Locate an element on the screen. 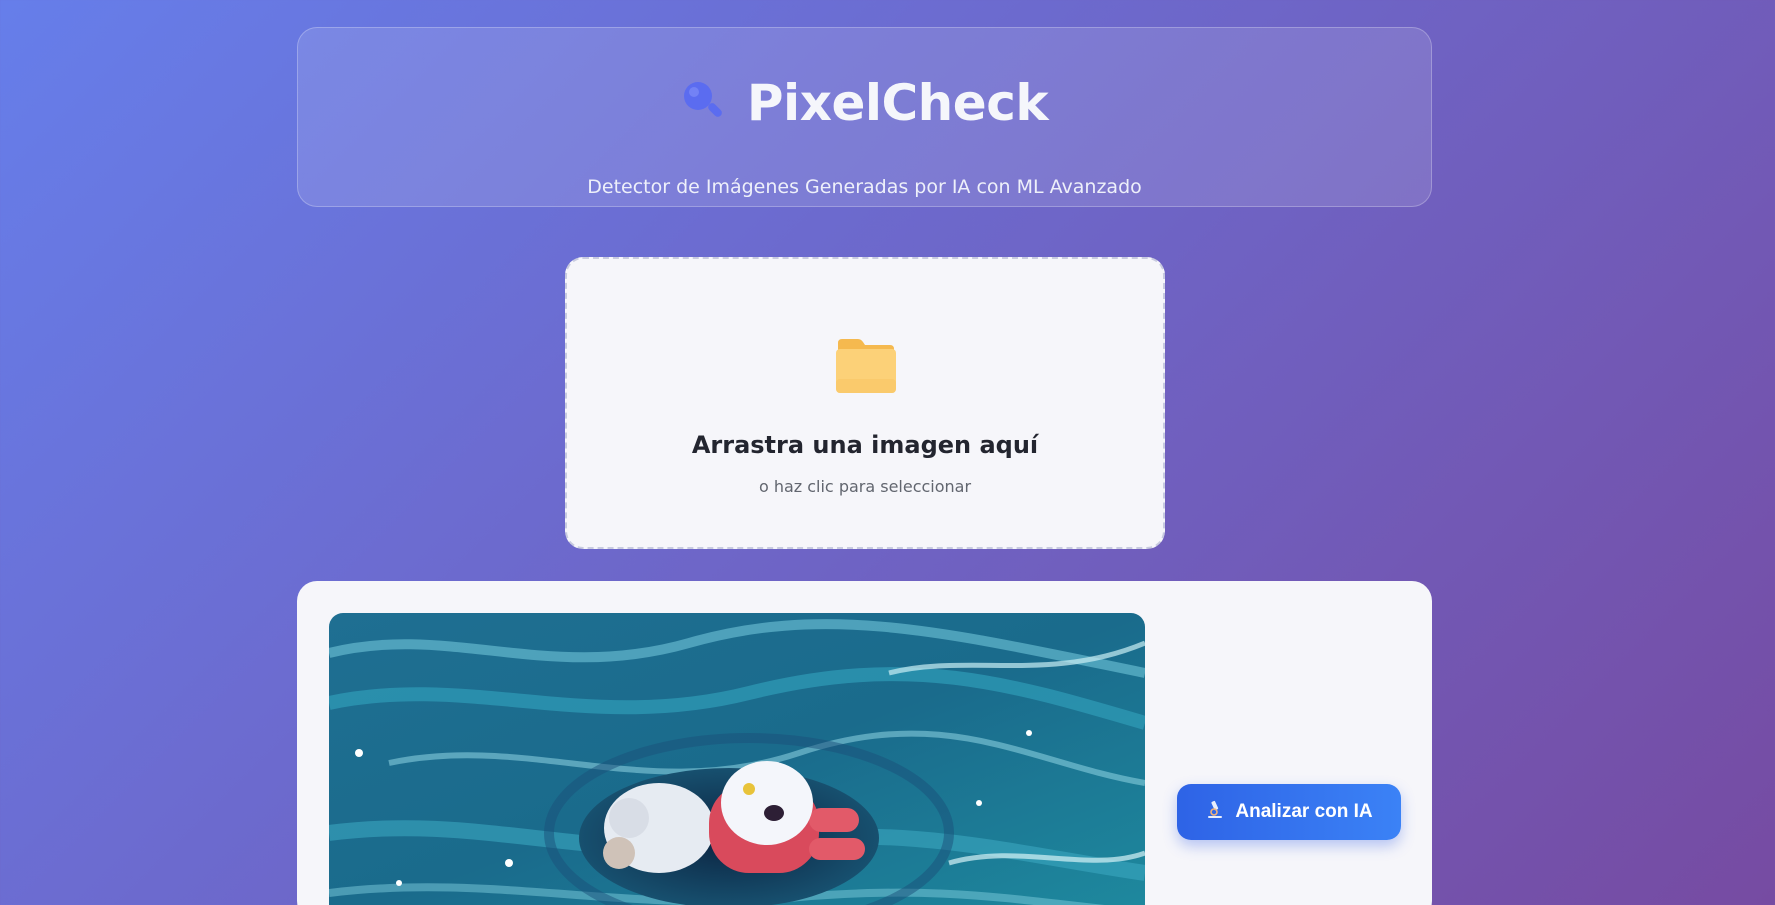 The image size is (1775, 905). magnifier-icon is located at coordinates (703, 103).